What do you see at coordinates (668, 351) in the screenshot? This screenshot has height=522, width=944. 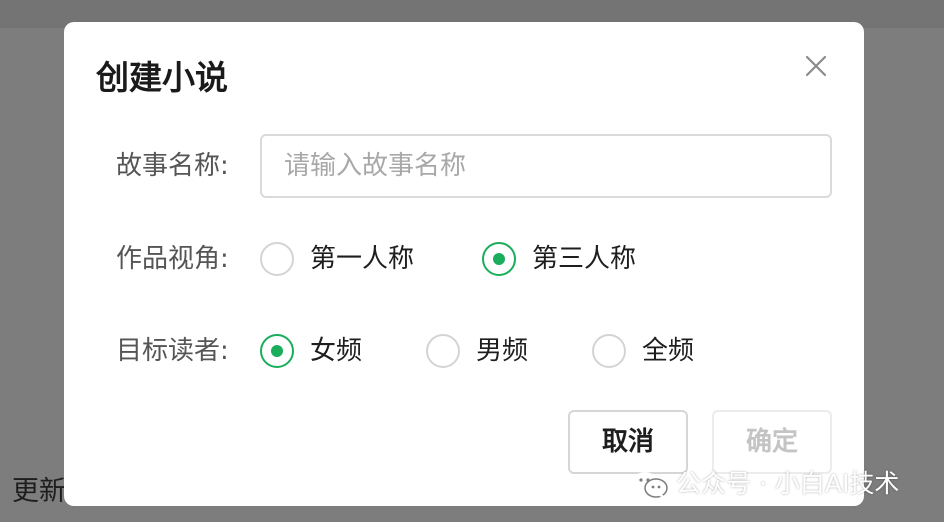 I see `radio-label: 全频` at bounding box center [668, 351].